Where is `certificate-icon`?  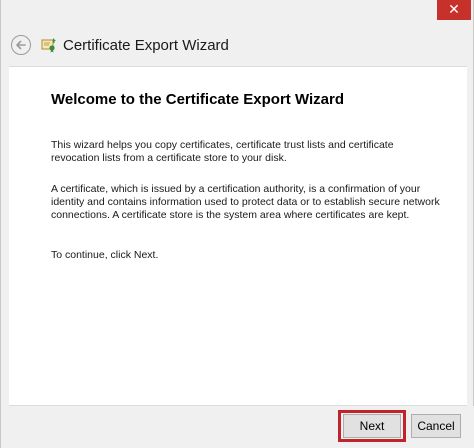 certificate-icon is located at coordinates (49, 45).